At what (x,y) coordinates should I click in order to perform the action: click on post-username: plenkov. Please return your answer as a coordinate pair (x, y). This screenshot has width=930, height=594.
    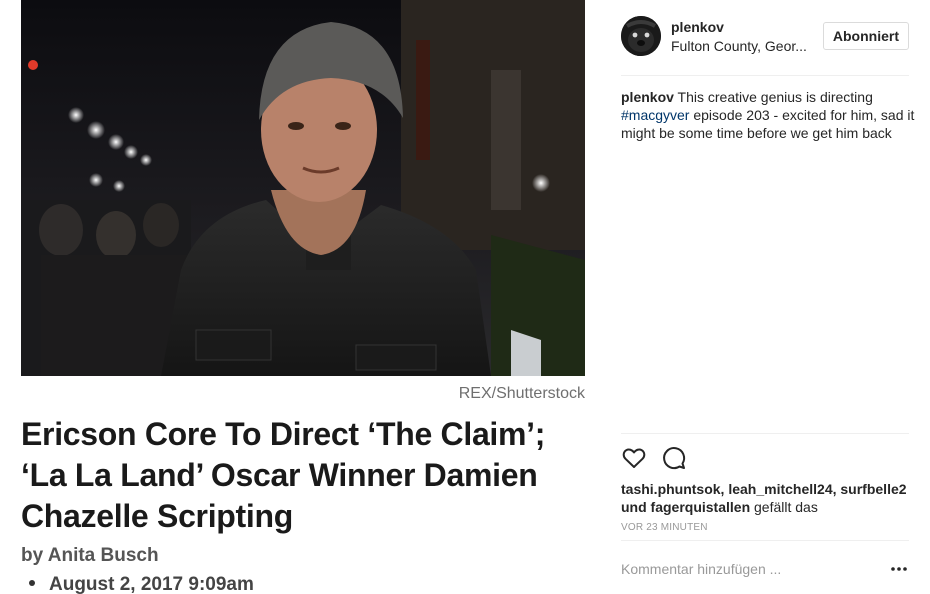
    Looking at the image, I should click on (697, 27).